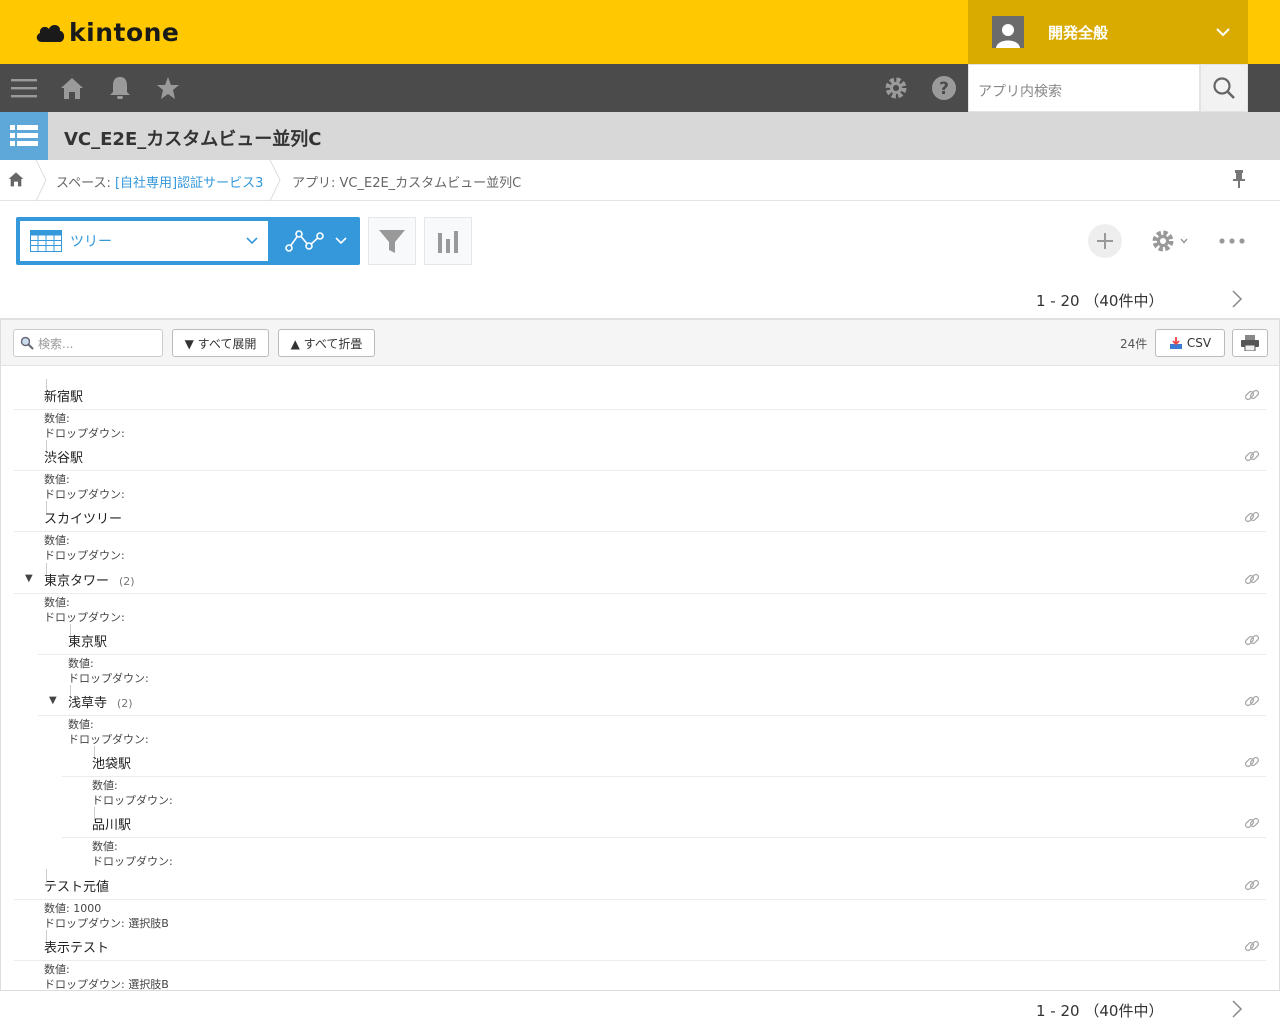  What do you see at coordinates (1239, 181) in the screenshot?
I see `pin-icon` at bounding box center [1239, 181].